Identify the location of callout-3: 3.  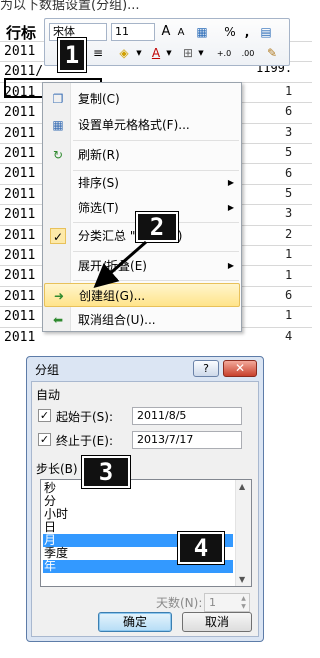
(106, 472).